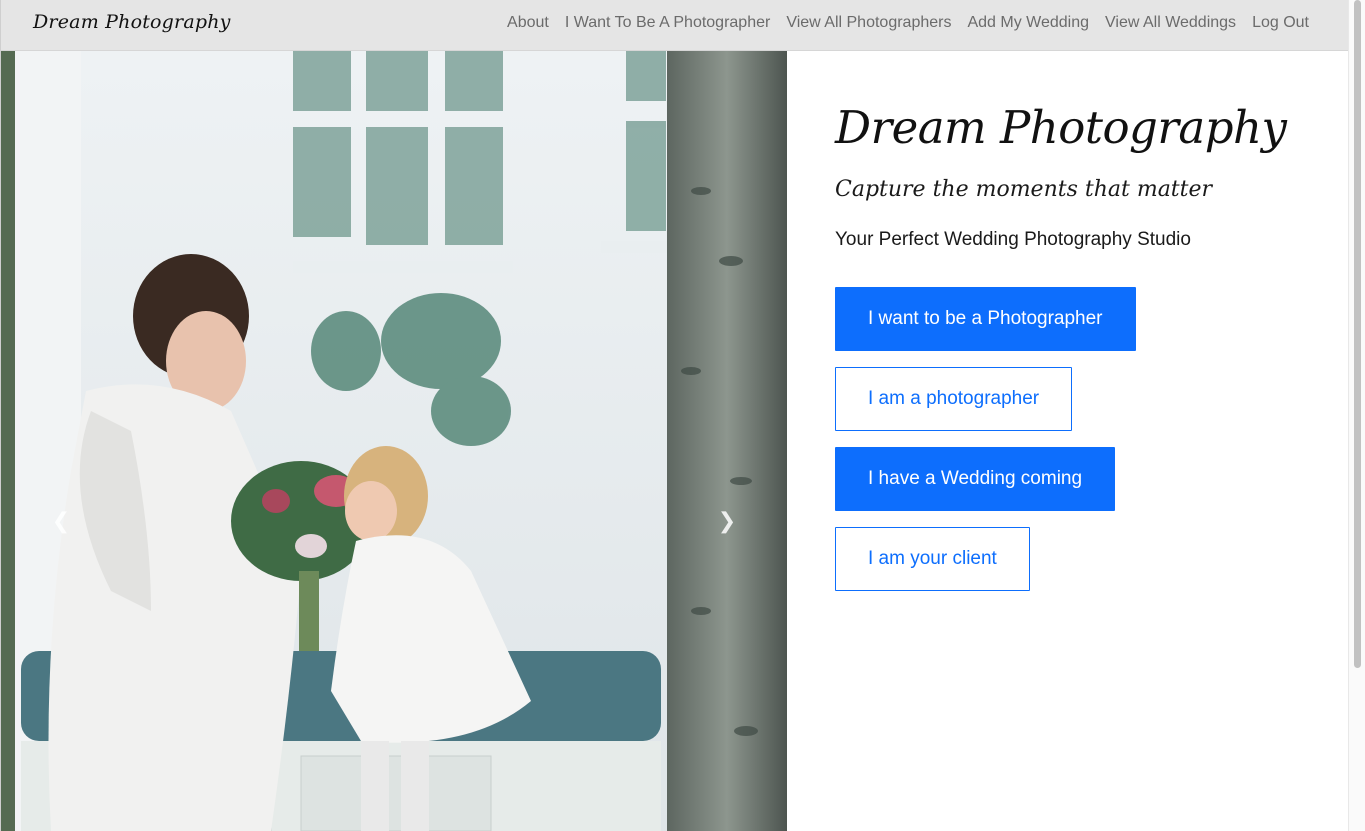  Describe the element at coordinates (1357, 334) in the screenshot. I see `scrollbar-thumb` at that location.